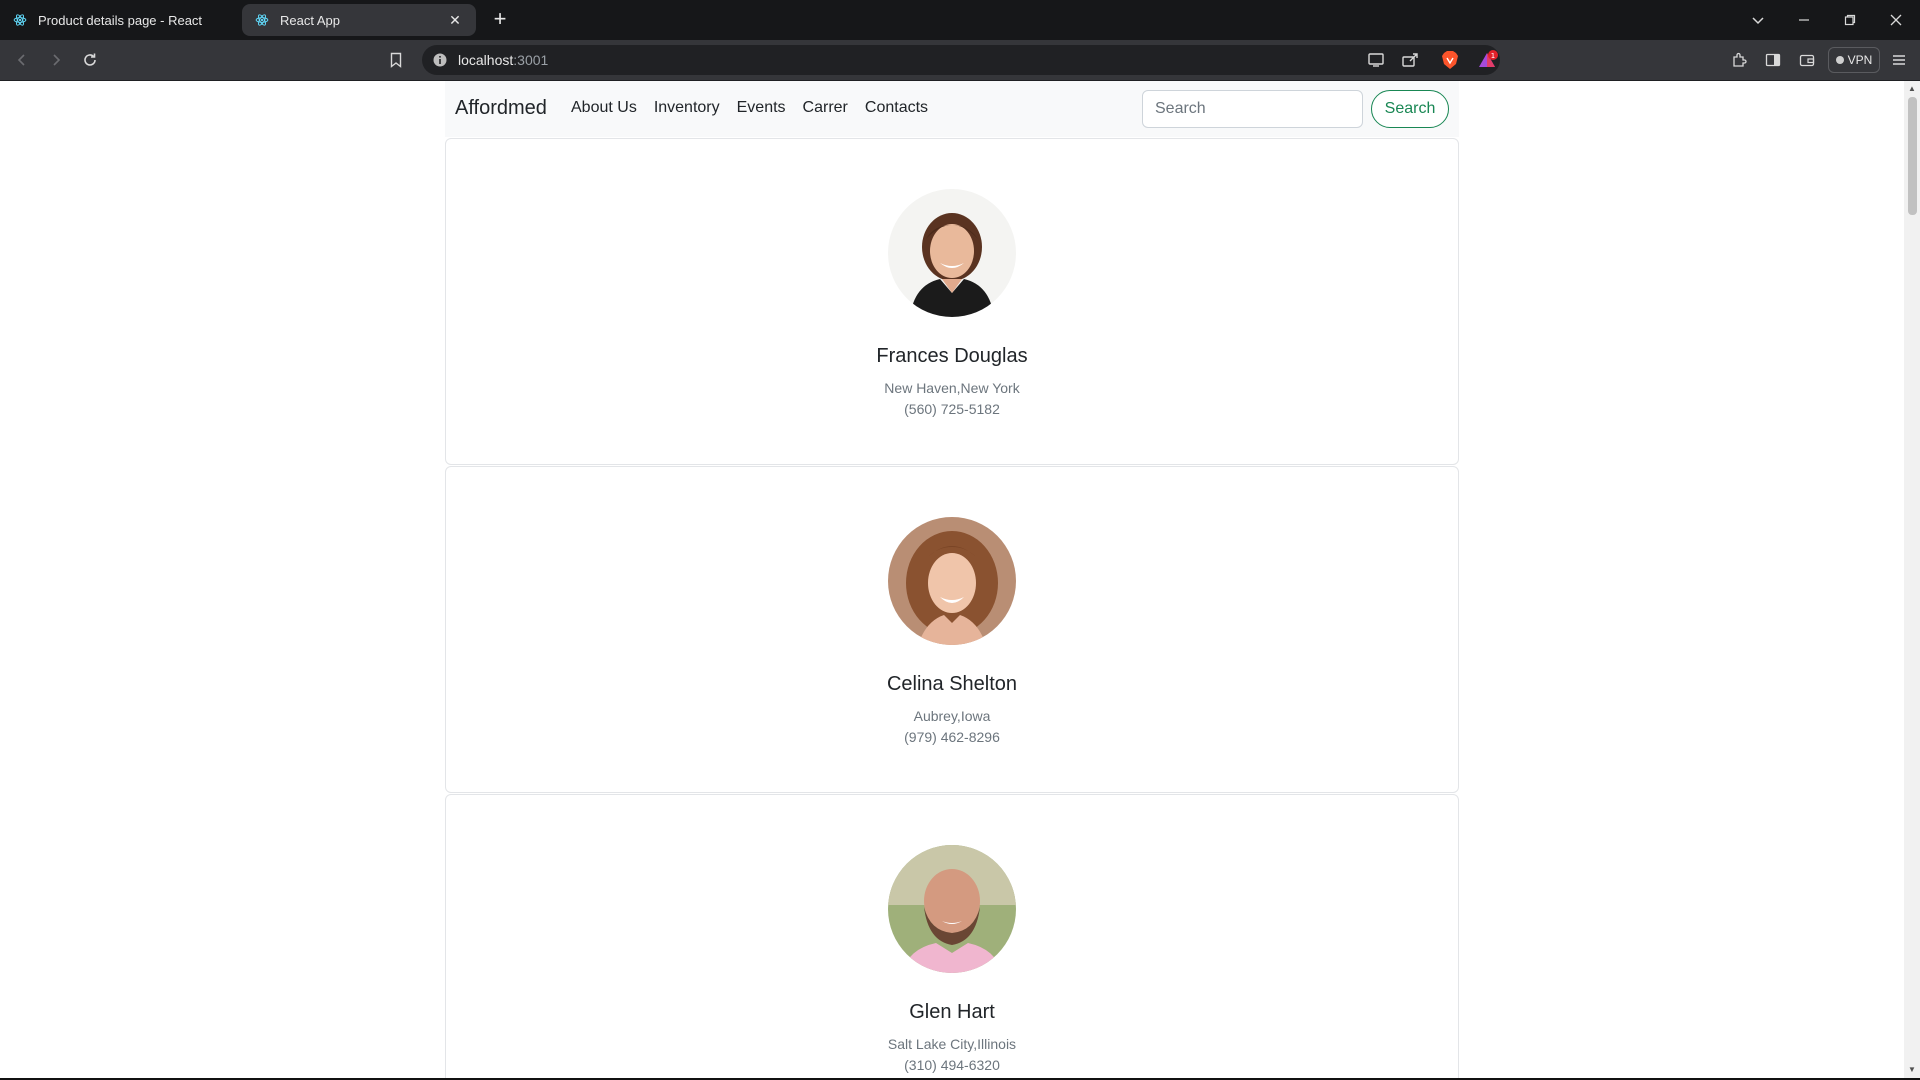  I want to click on person-name: Glen Hart, so click(952, 1012).